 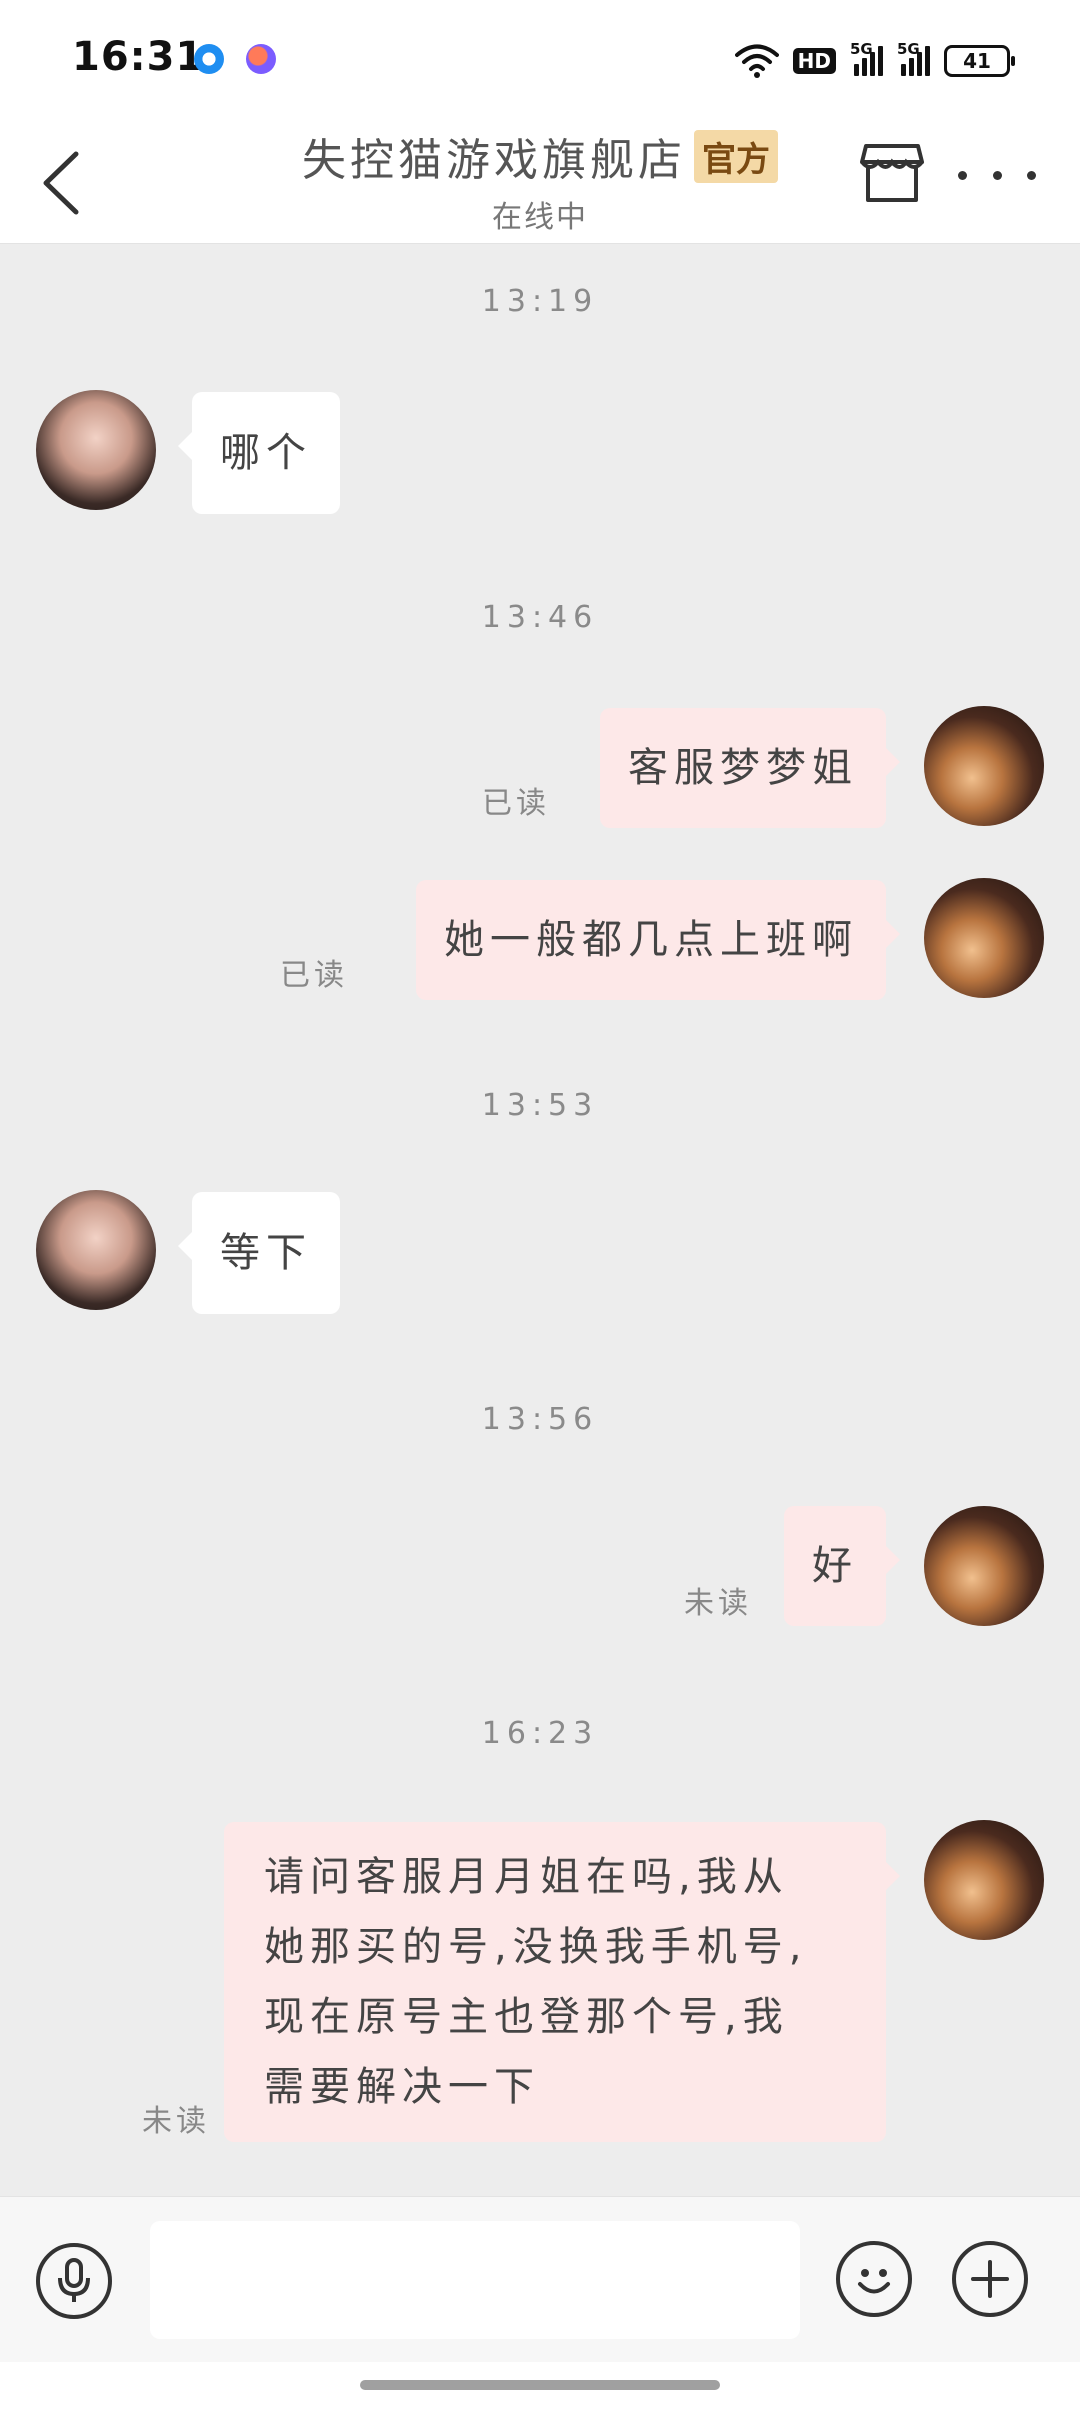 I want to click on message-input, so click(x=475, y=2280).